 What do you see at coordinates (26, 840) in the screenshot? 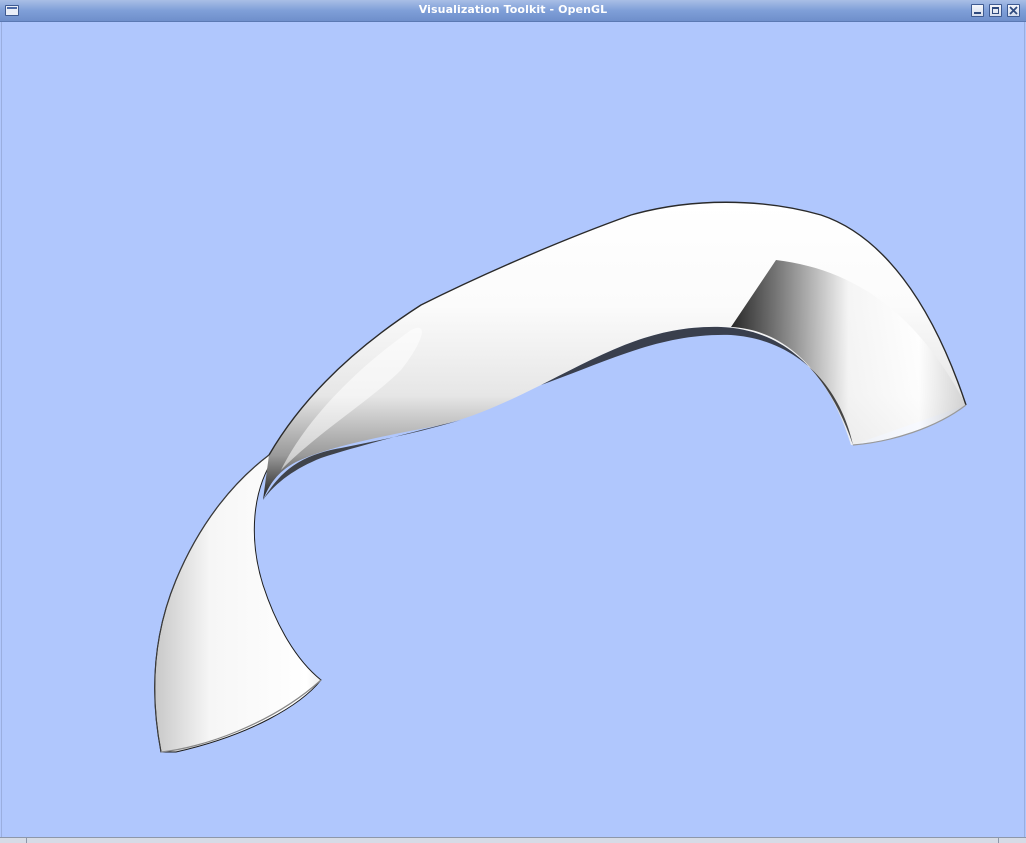
I see `resize-grip-left` at bounding box center [26, 840].